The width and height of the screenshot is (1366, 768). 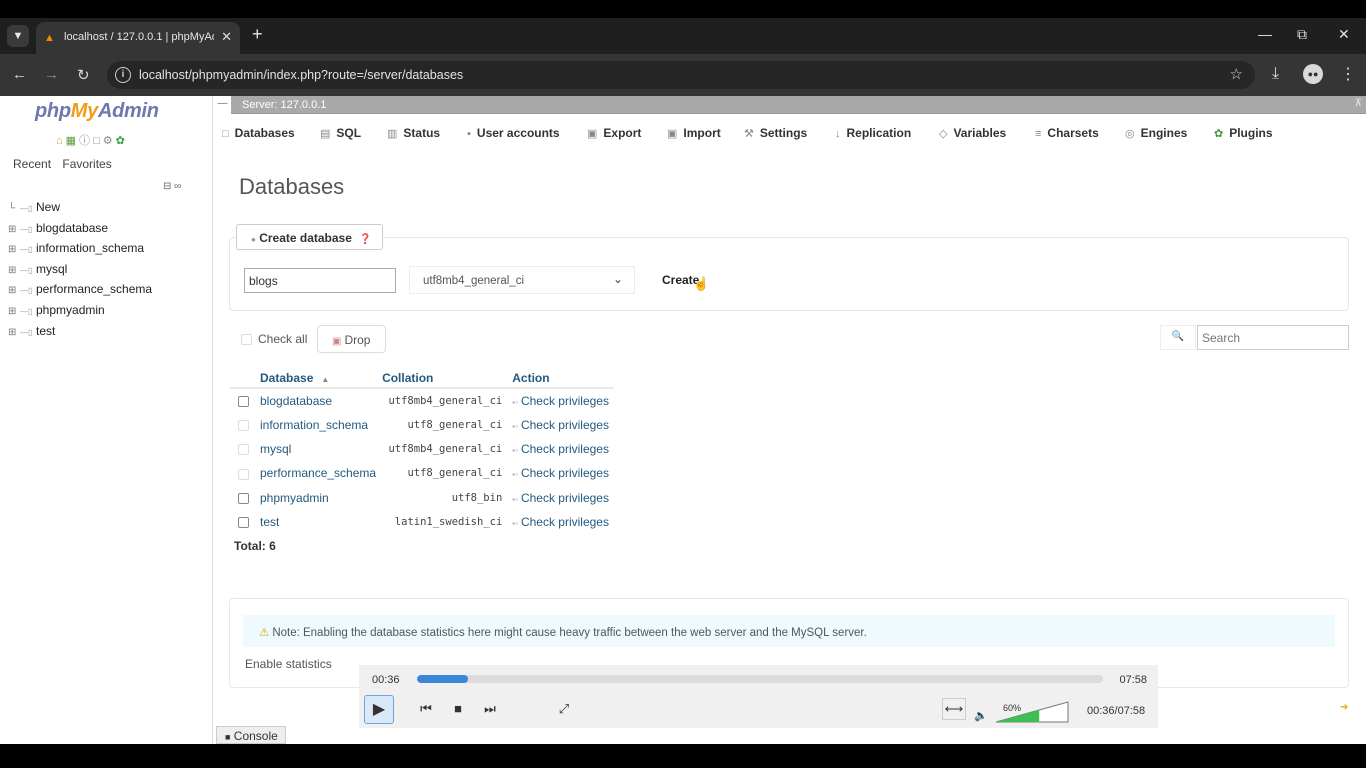 What do you see at coordinates (351, 339) in the screenshot?
I see `drop-button: ▣ Drop` at bounding box center [351, 339].